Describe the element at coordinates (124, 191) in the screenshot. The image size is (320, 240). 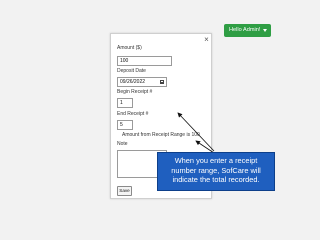
I see `save-button: Save` at that location.